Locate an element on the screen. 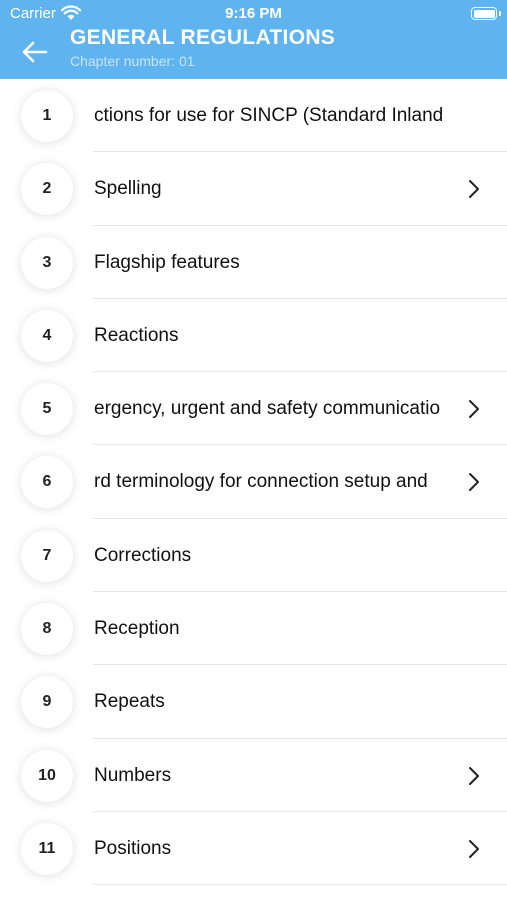  item-number-badge: 6 is located at coordinates (47, 482).